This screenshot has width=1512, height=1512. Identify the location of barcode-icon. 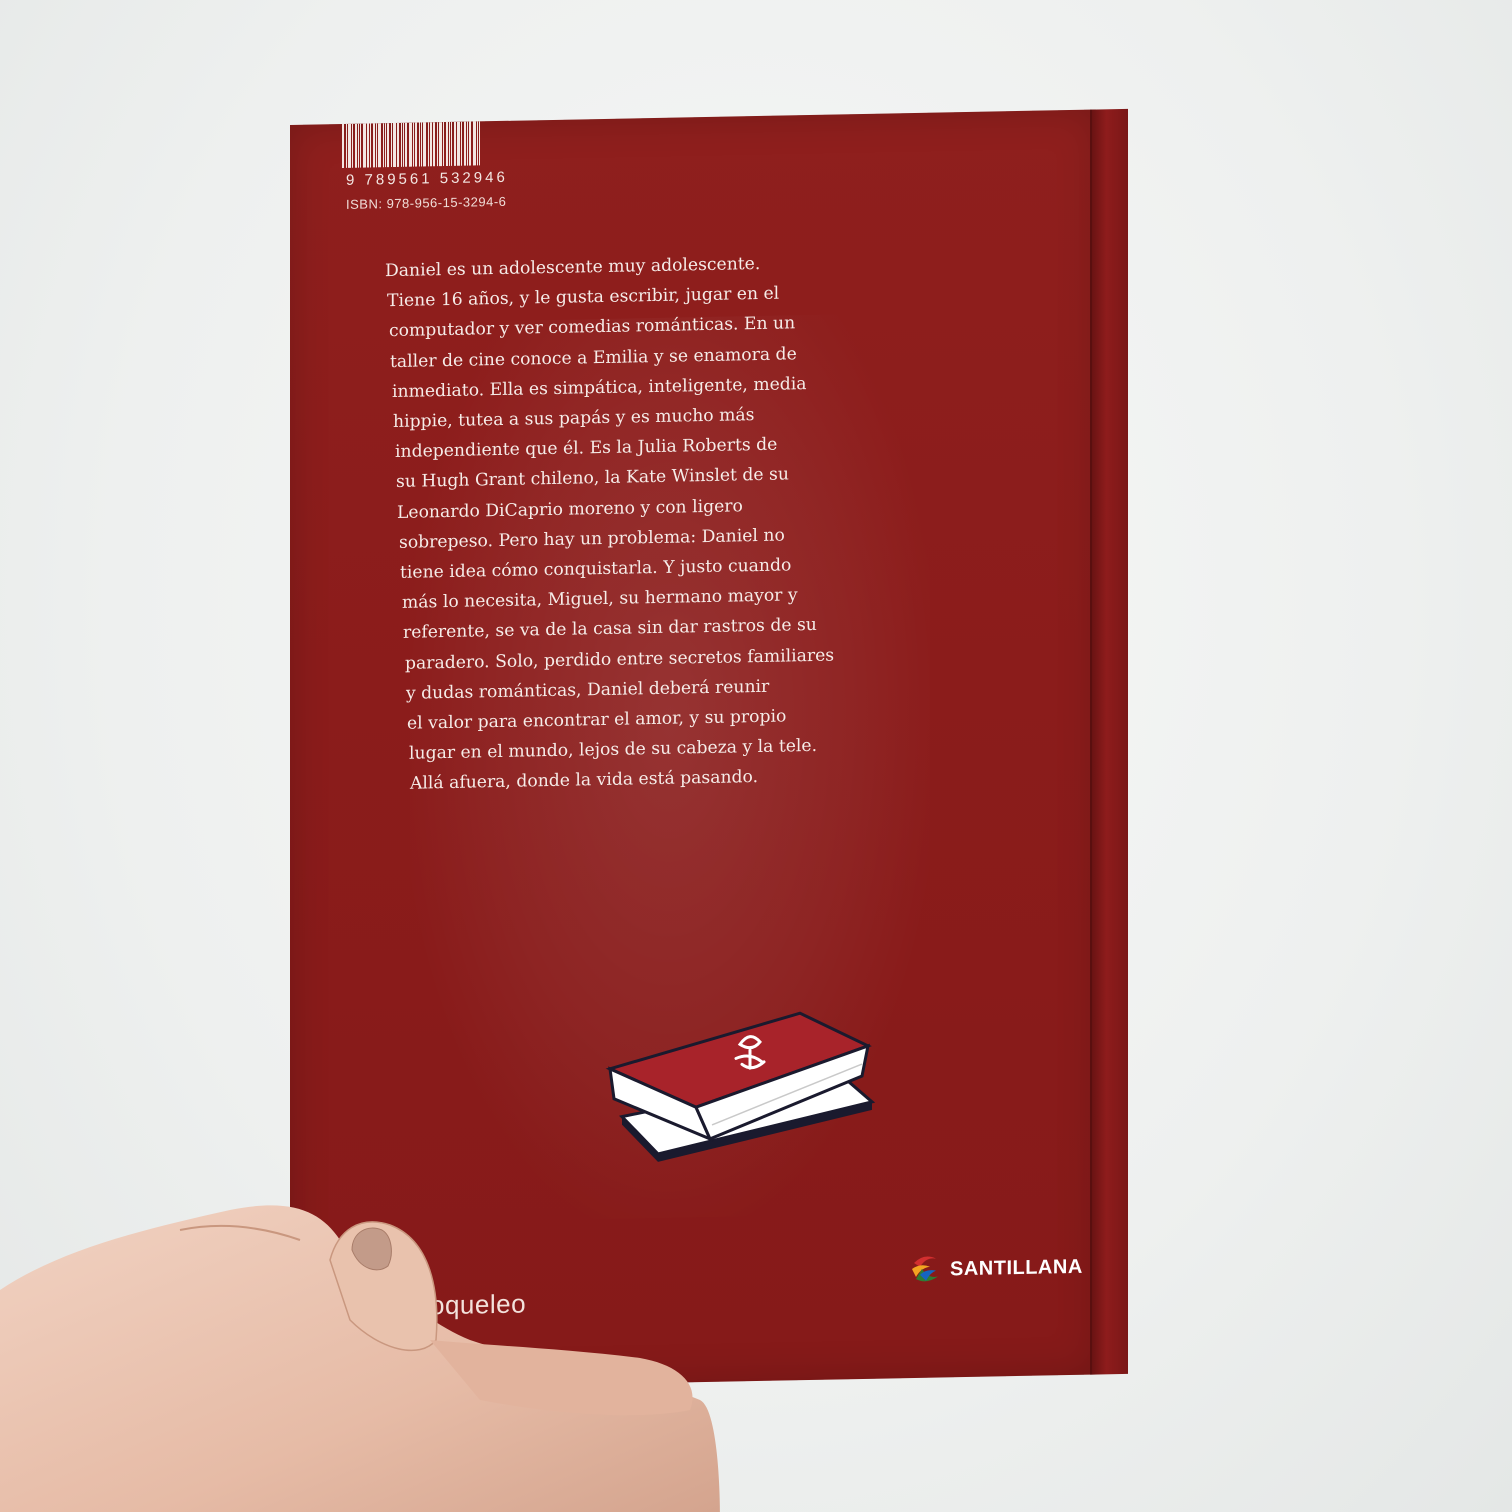
(437, 146).